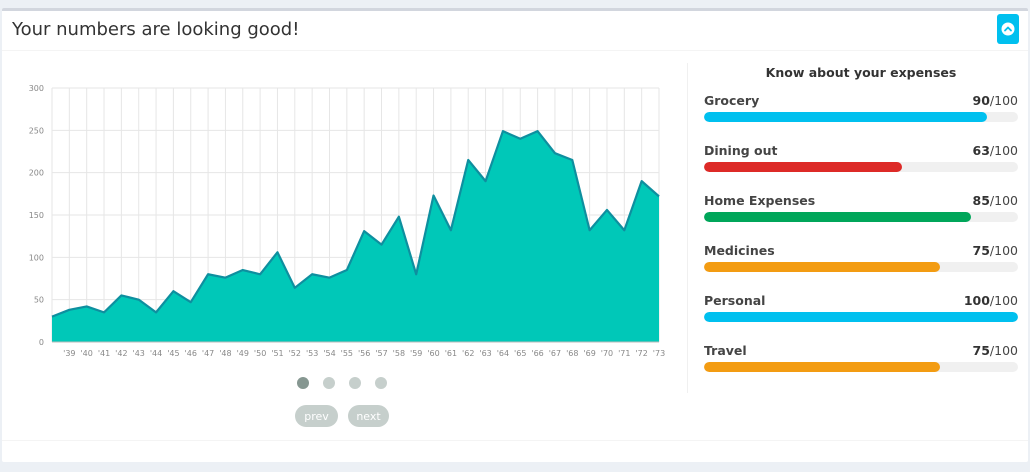 Image resolution: width=1030 pixels, height=472 pixels. I want to click on box-title: Your numbers are looking good!, so click(156, 29).